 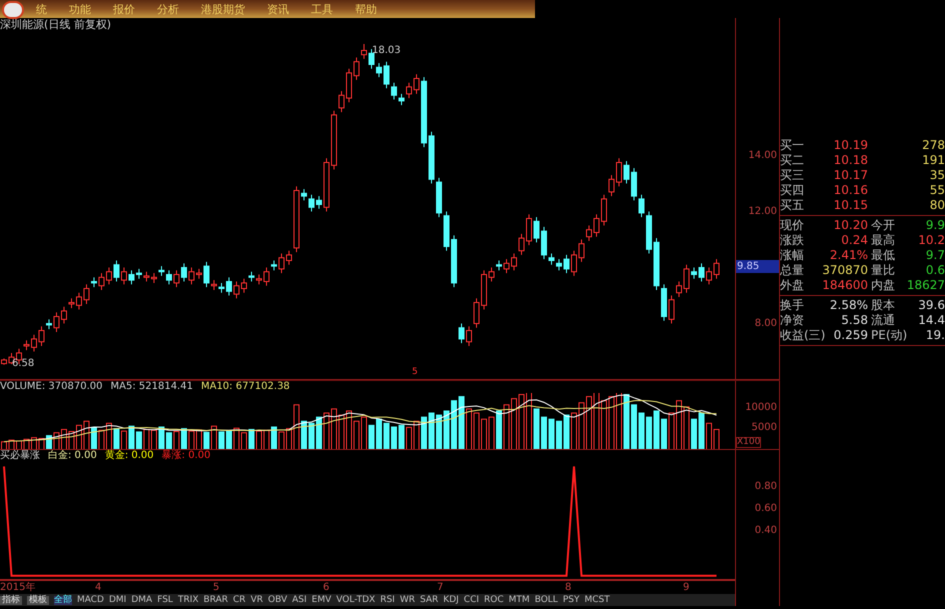 I want to click on finance-value: 14.4, so click(x=931, y=320).